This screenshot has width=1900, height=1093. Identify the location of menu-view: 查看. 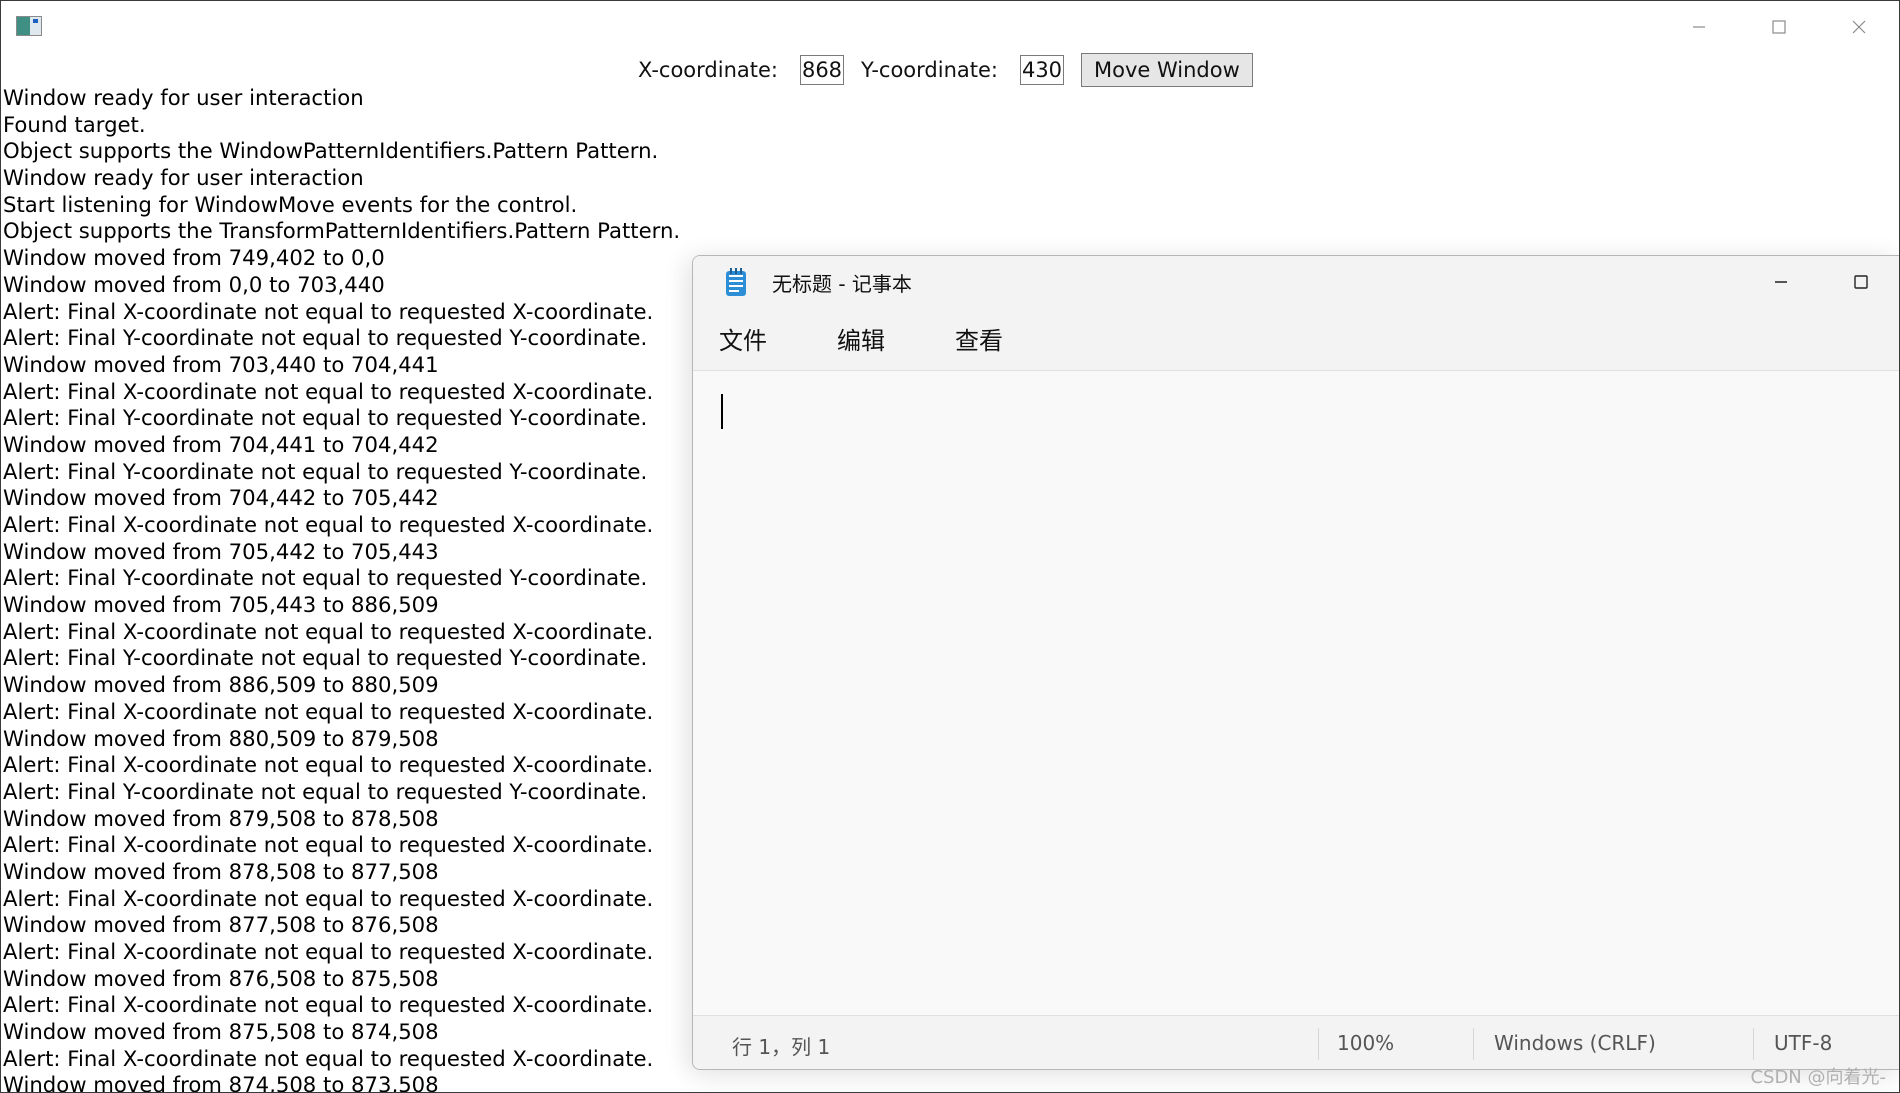
(990, 339).